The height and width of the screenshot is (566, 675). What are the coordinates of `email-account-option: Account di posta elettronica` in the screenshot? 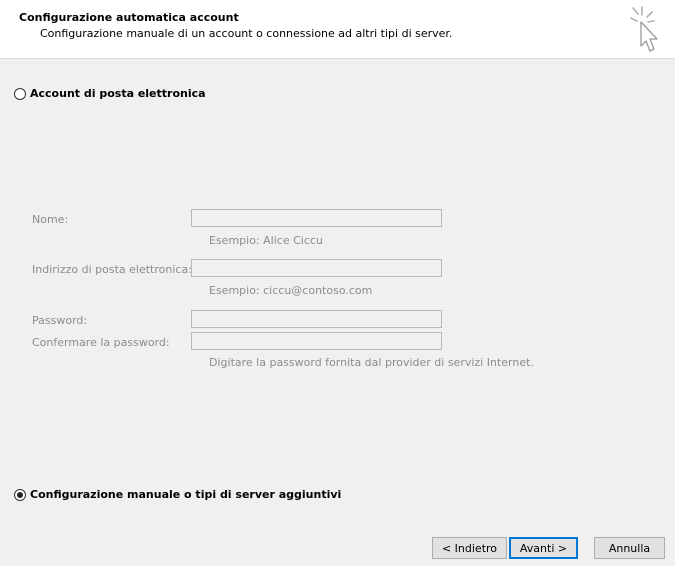 It's located at (110, 93).